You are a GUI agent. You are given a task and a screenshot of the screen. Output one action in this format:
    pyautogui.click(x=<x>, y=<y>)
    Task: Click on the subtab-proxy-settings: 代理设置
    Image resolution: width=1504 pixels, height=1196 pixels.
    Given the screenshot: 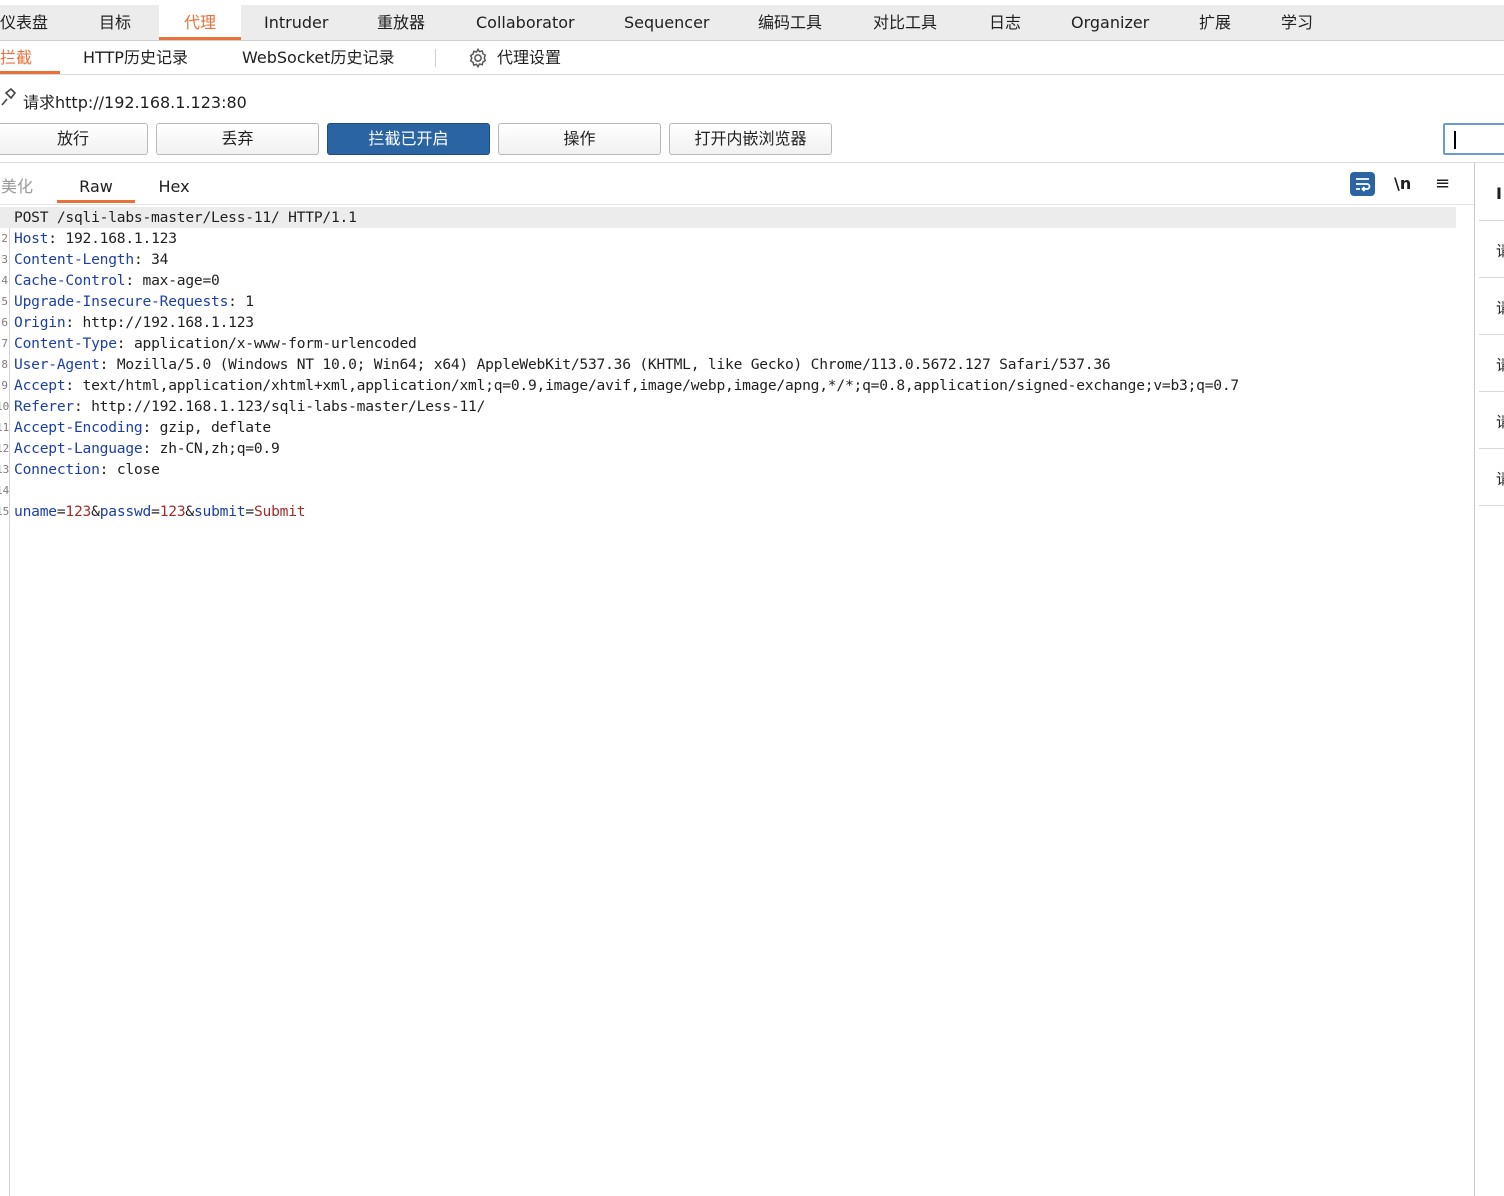 What is the action you would take?
    pyautogui.click(x=529, y=57)
    